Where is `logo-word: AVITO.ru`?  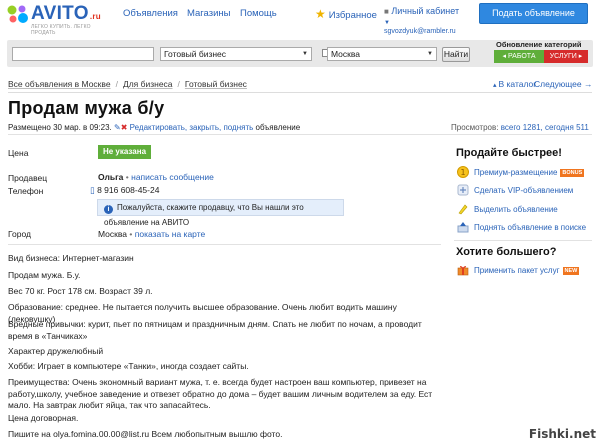 logo-word: AVITO.ru is located at coordinates (66, 13).